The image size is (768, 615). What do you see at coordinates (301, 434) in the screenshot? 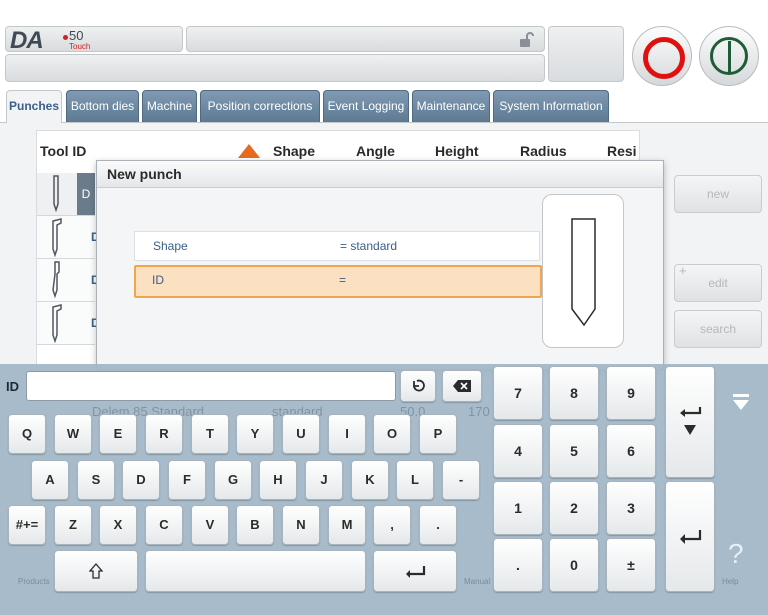
I see `key-u: U` at bounding box center [301, 434].